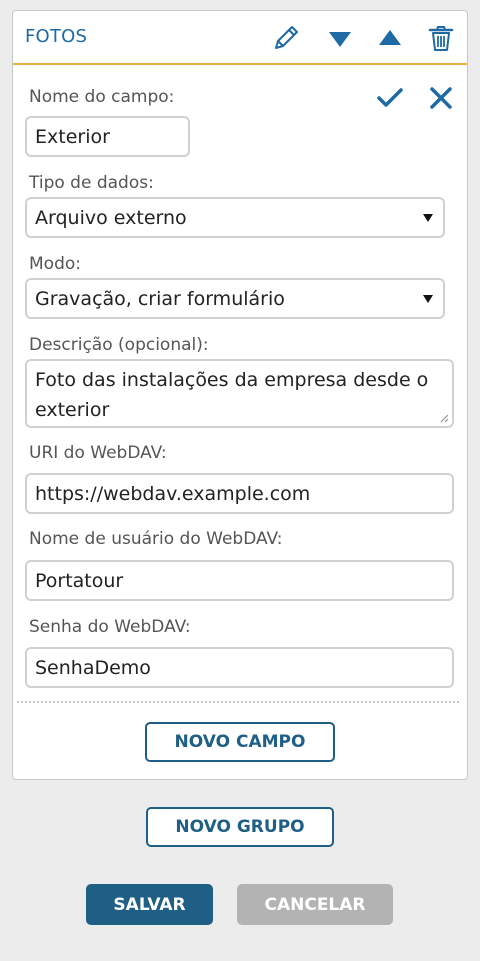 This screenshot has height=961, width=480. What do you see at coordinates (340, 38) in the screenshot?
I see `move-down-icon` at bounding box center [340, 38].